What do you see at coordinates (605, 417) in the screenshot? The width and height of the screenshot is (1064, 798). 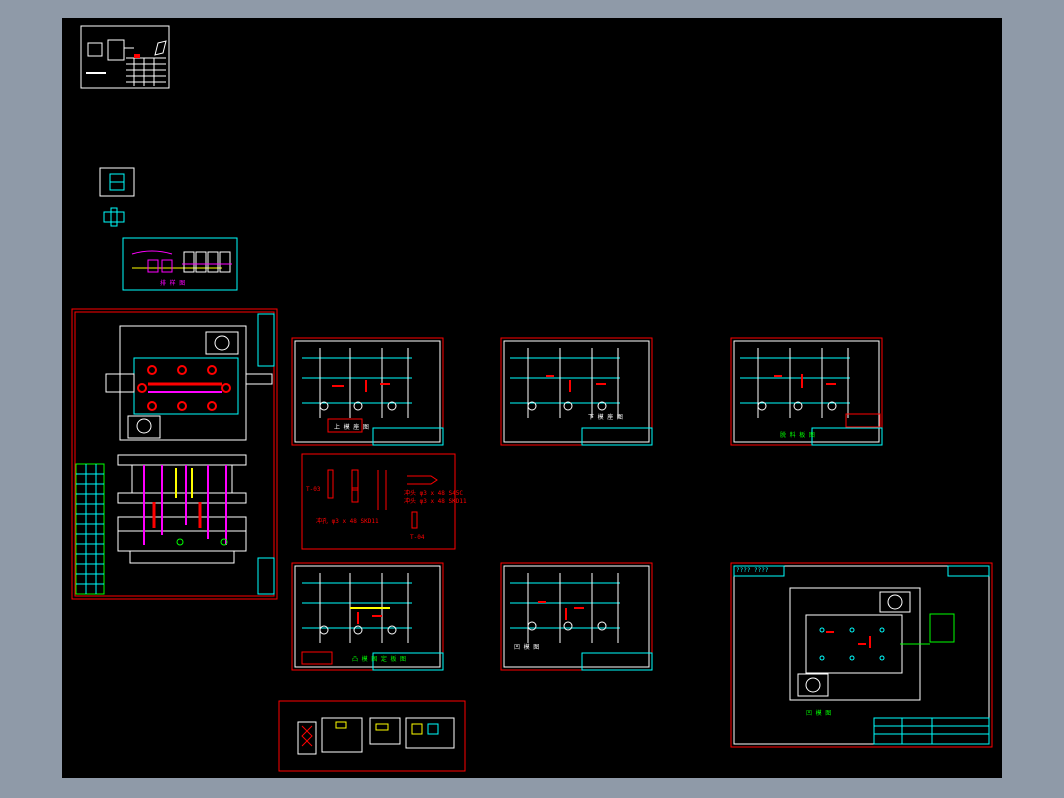 I see `plate2-title: 下 模 座 图` at bounding box center [605, 417].